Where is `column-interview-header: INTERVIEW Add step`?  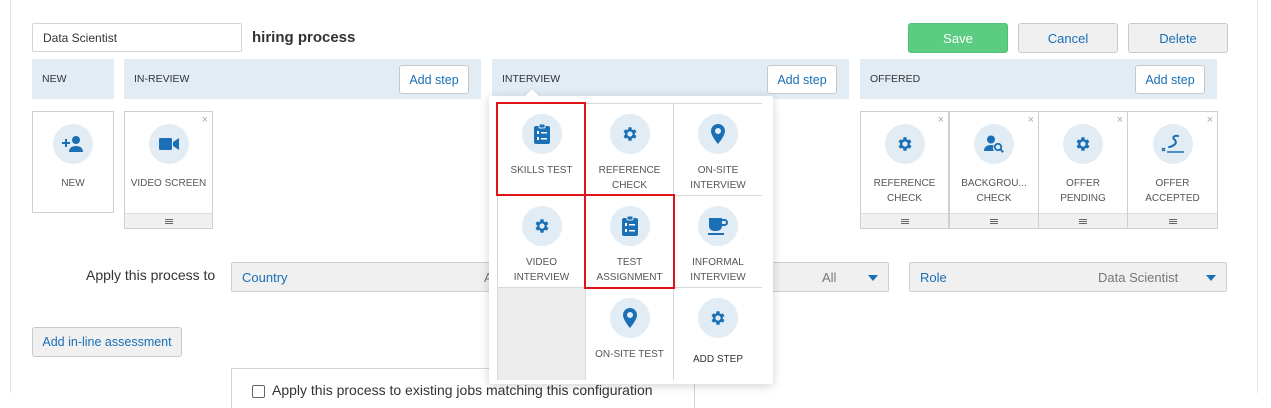
column-interview-header: INTERVIEW Add step is located at coordinates (670, 79).